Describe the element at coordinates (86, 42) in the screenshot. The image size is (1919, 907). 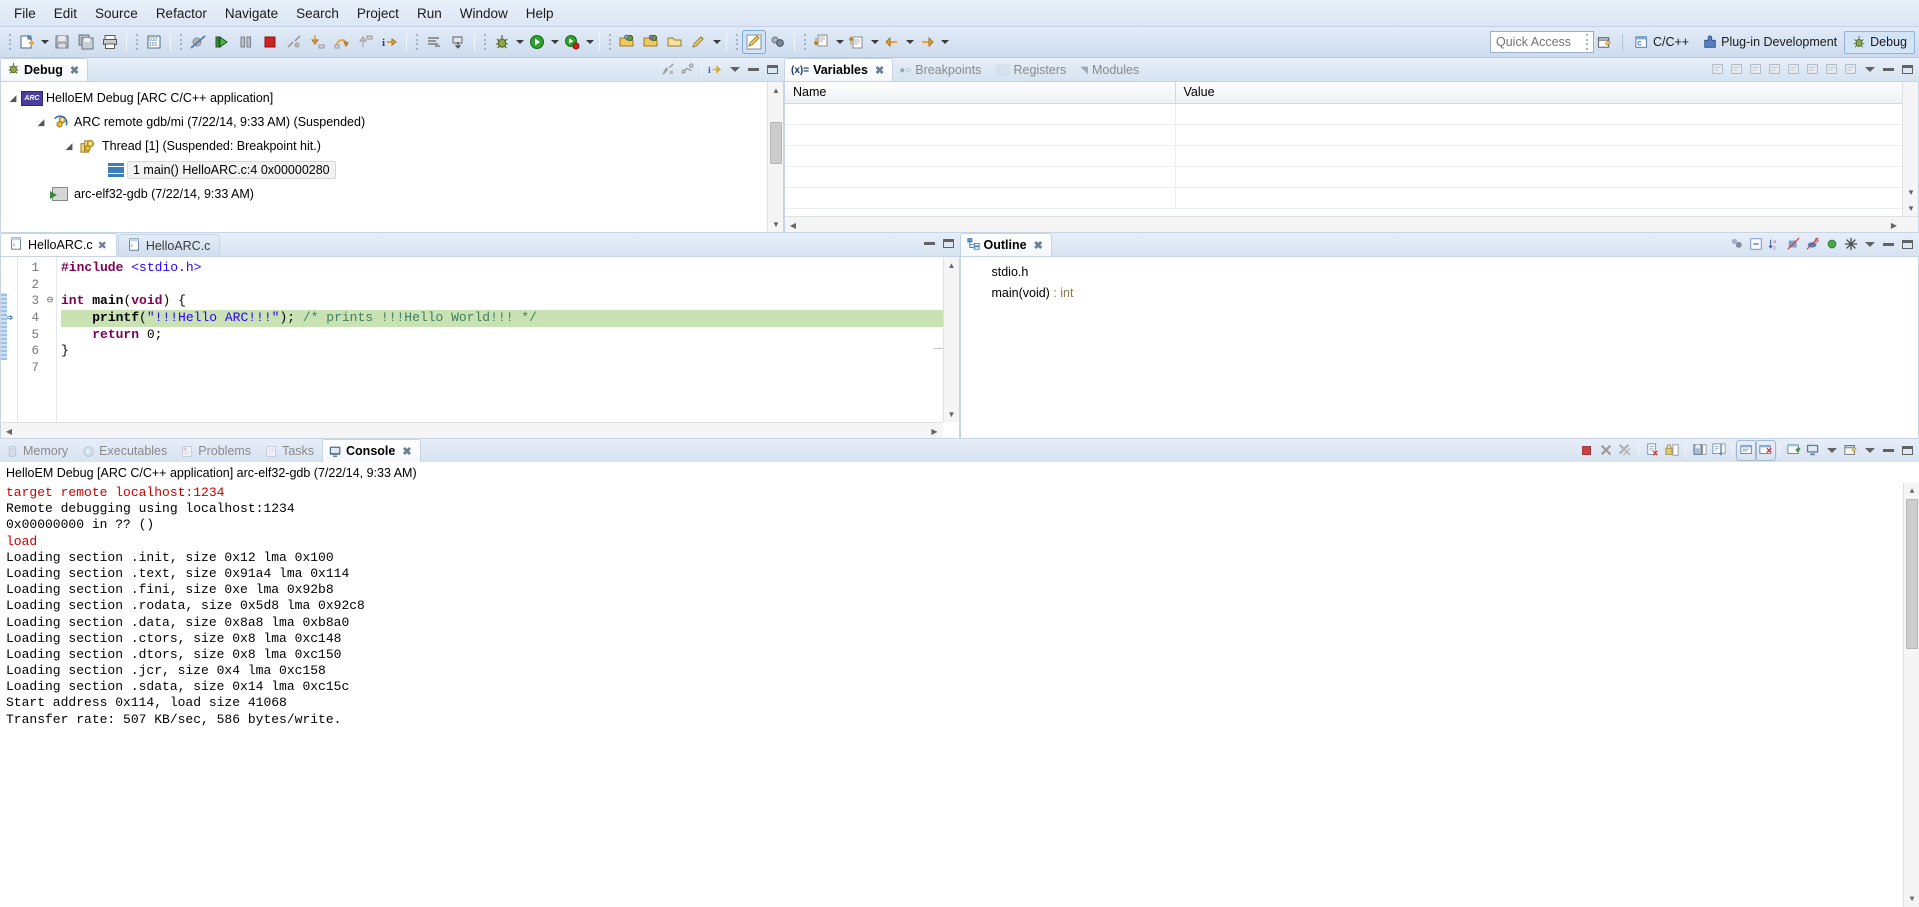
I see `save-all-icon` at that location.